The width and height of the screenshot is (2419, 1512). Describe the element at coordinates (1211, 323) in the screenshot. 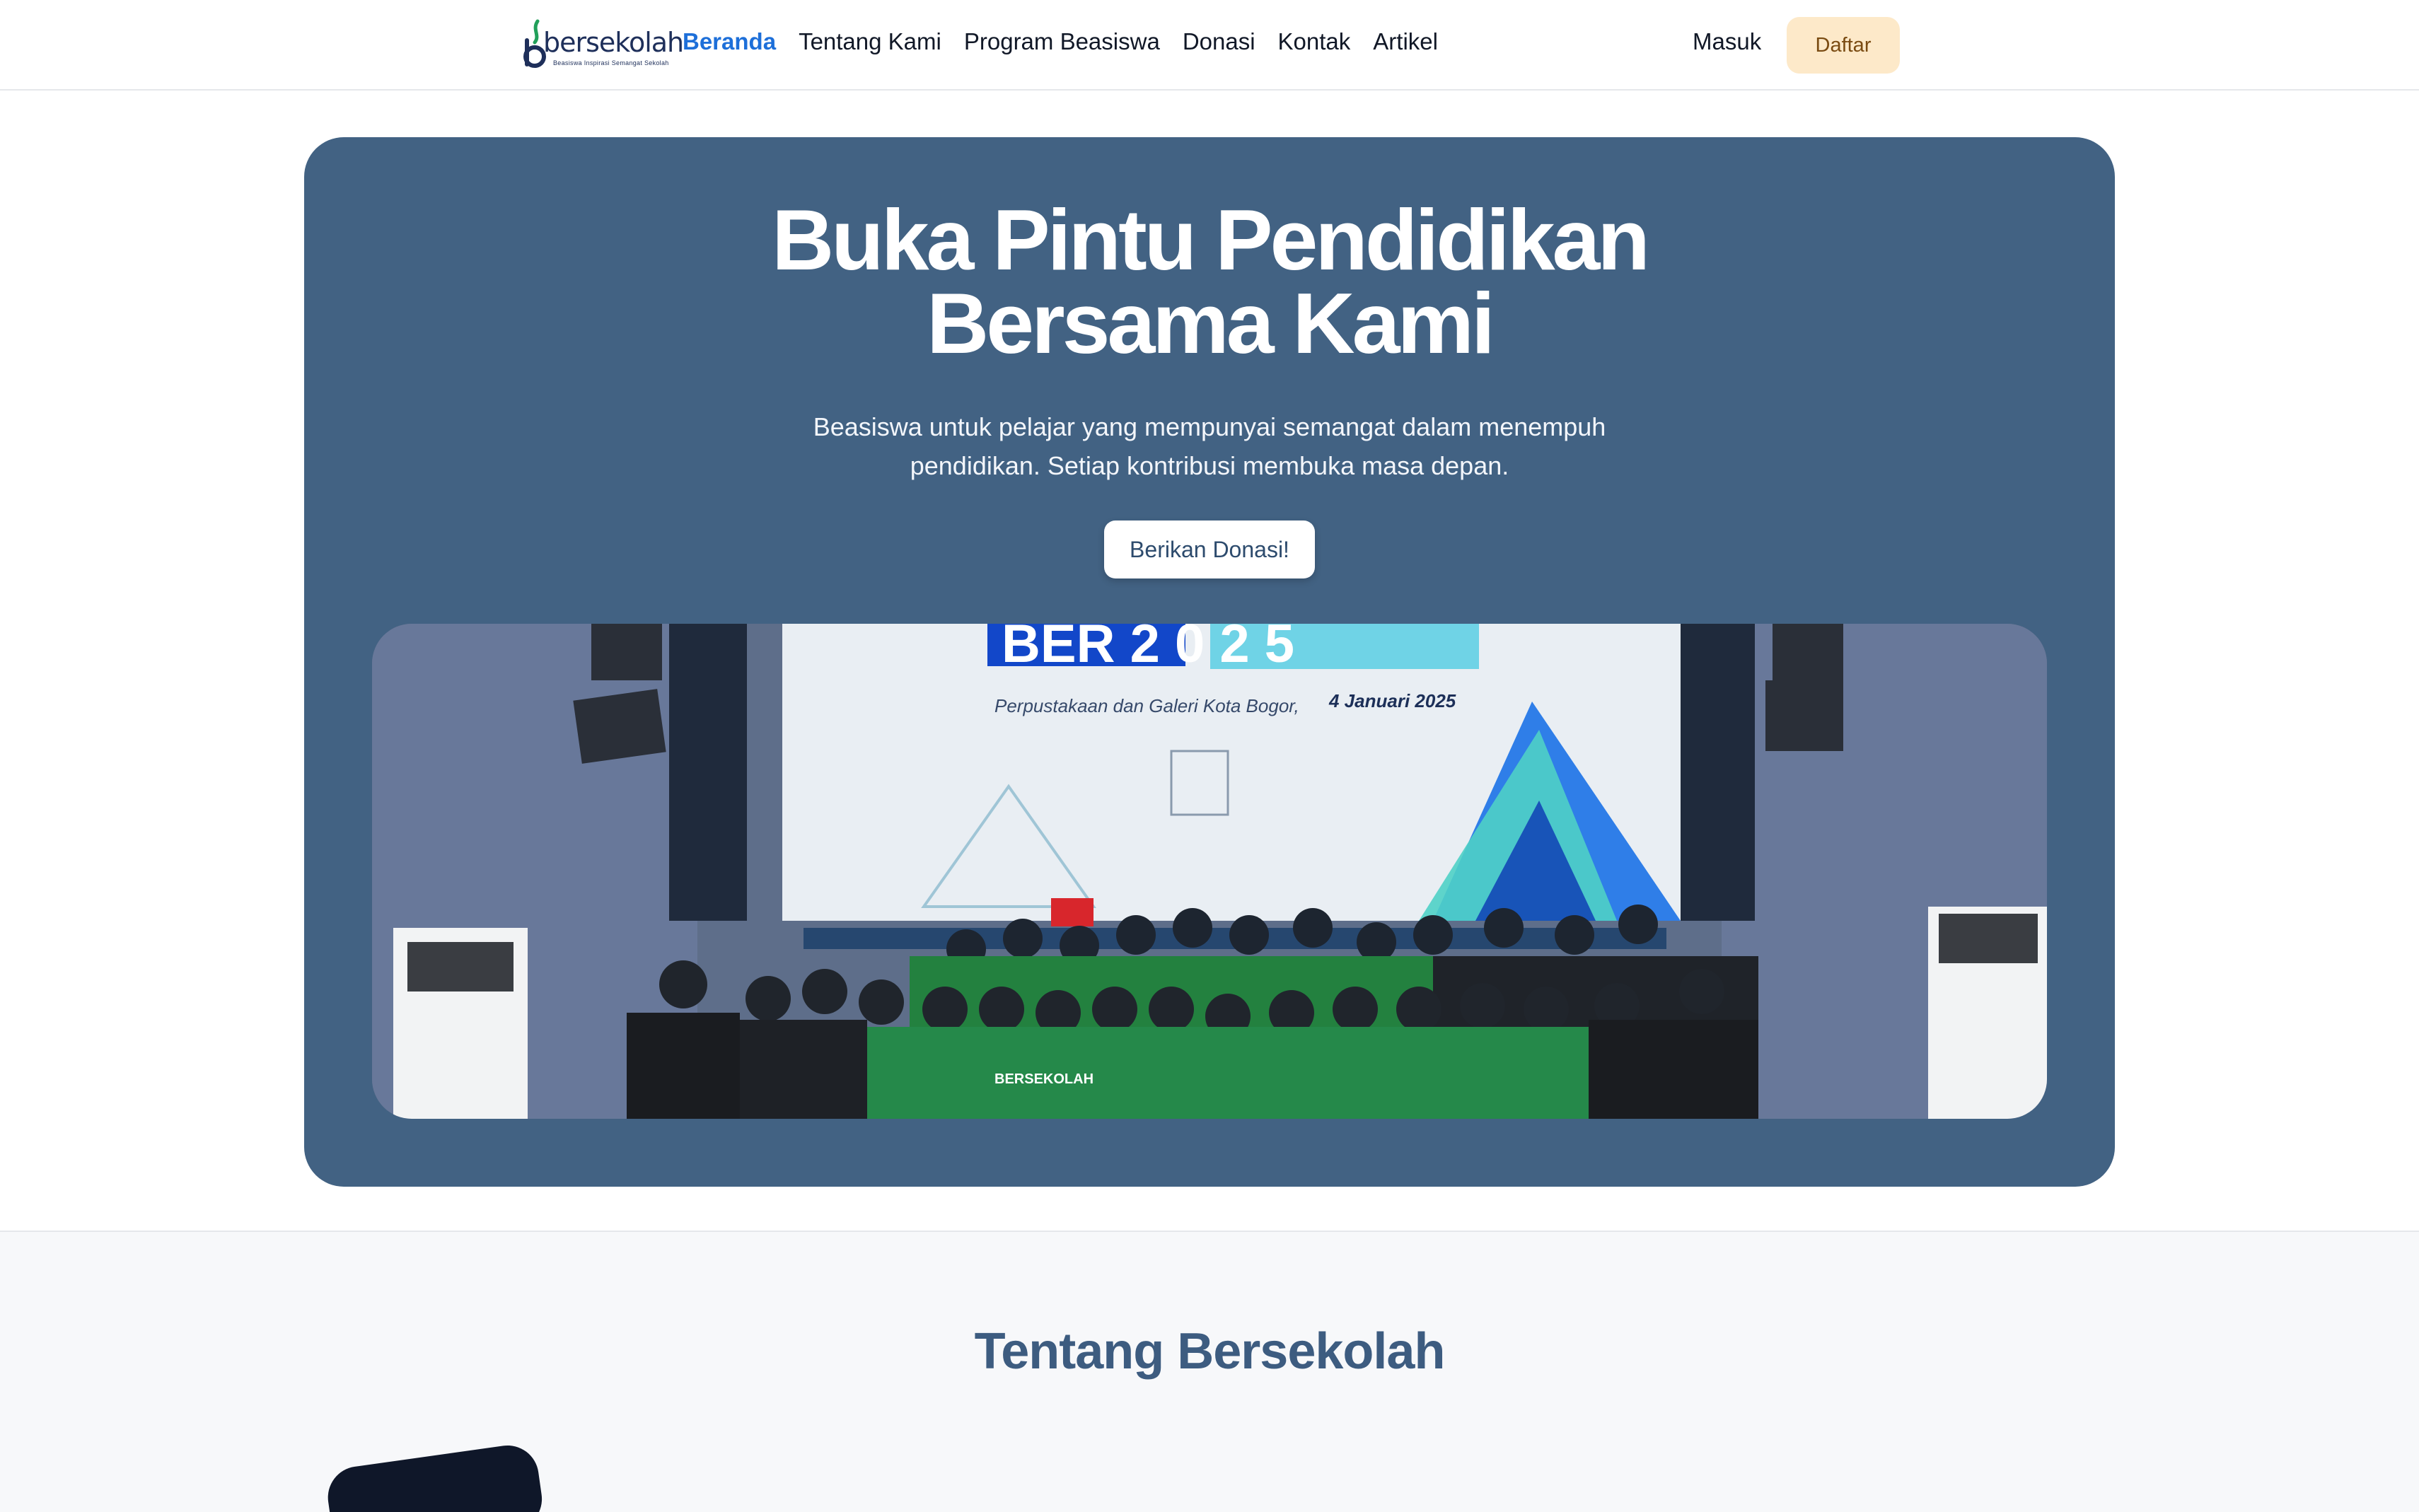

I see `hero-title-line-2: Bersama Kami` at that location.